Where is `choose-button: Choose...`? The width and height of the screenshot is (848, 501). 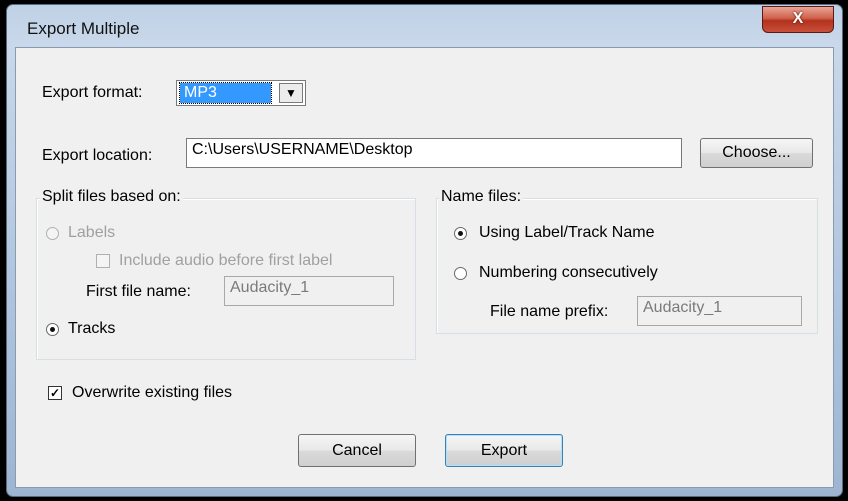 choose-button: Choose... is located at coordinates (756, 153).